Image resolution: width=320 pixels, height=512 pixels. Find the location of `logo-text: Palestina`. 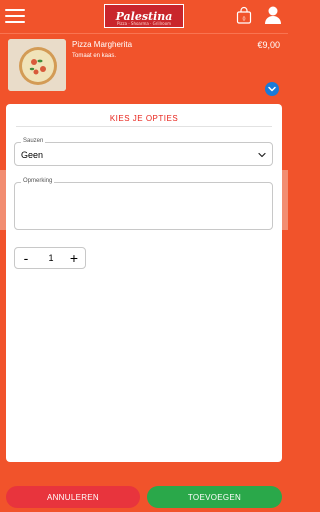

logo-text: Palestina is located at coordinates (144, 16).